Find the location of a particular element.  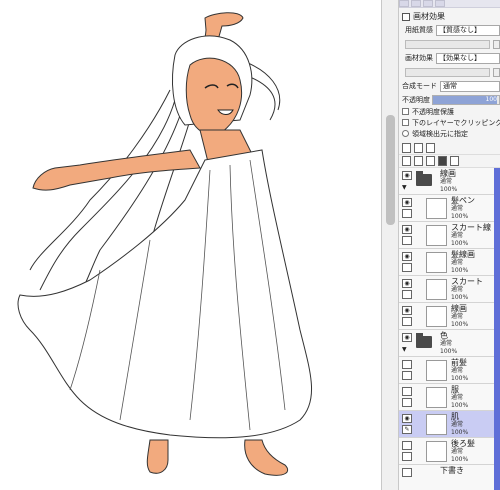

merge-down-icon is located at coordinates (418, 161).